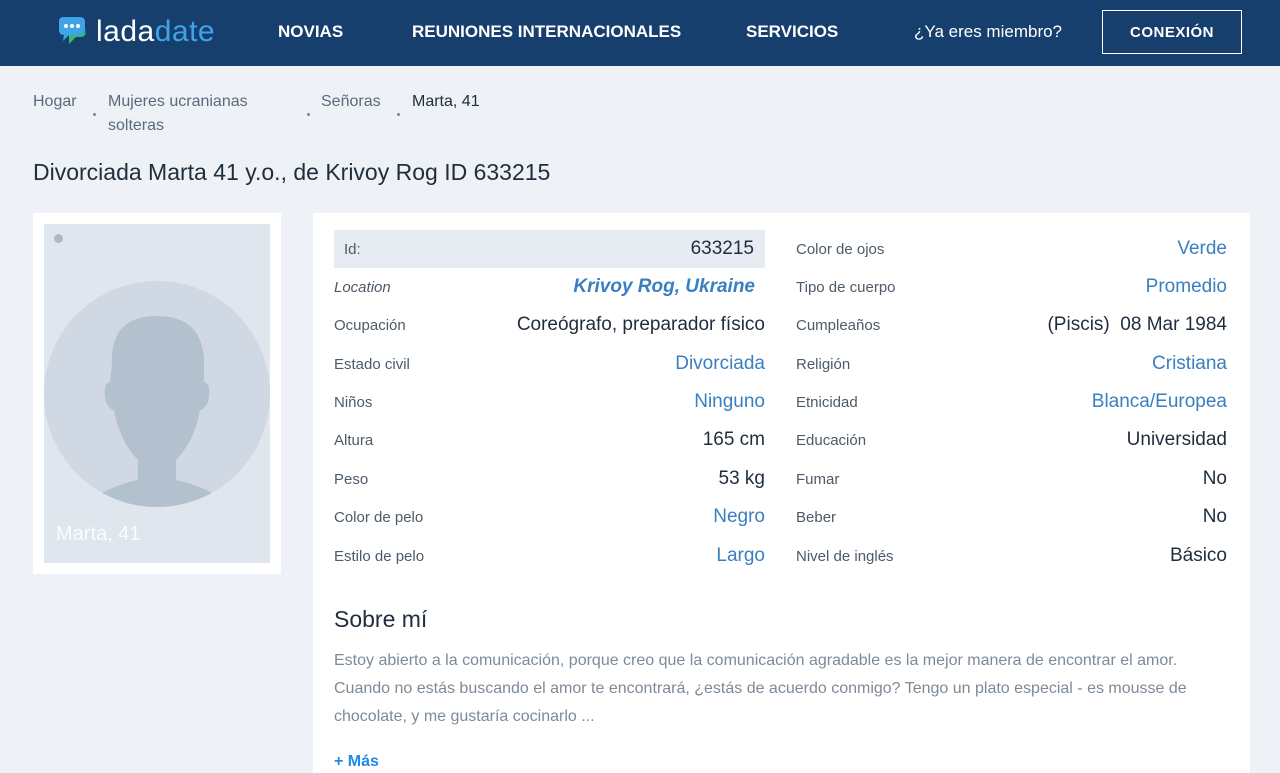 The image size is (1280, 773). What do you see at coordinates (379, 556) in the screenshot?
I see `hair-style-label: Estilo de pelo` at bounding box center [379, 556].